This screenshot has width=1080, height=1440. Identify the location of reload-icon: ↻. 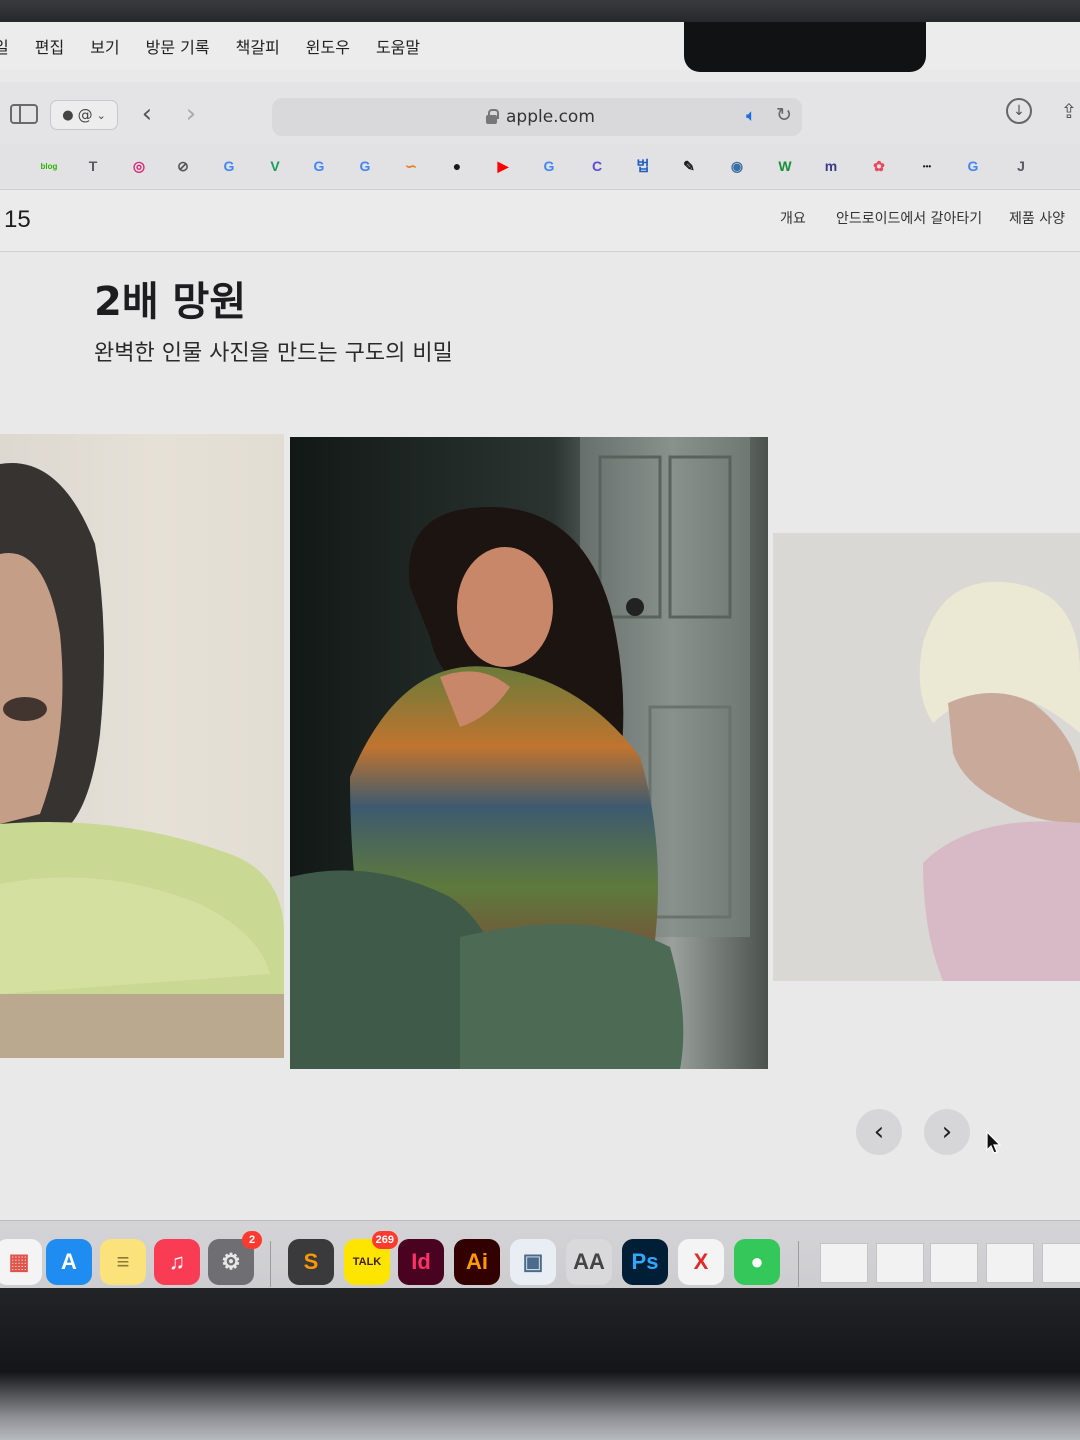
(784, 115).